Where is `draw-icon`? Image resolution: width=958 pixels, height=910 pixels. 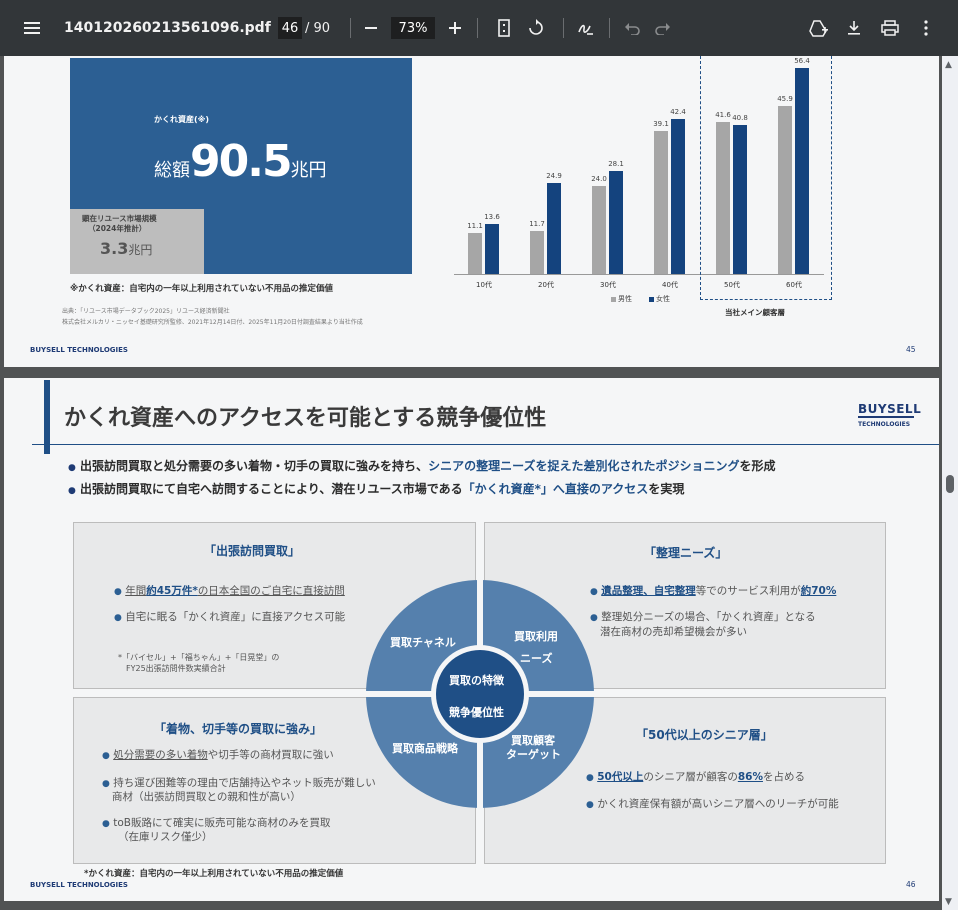
draw-icon is located at coordinates (586, 28).